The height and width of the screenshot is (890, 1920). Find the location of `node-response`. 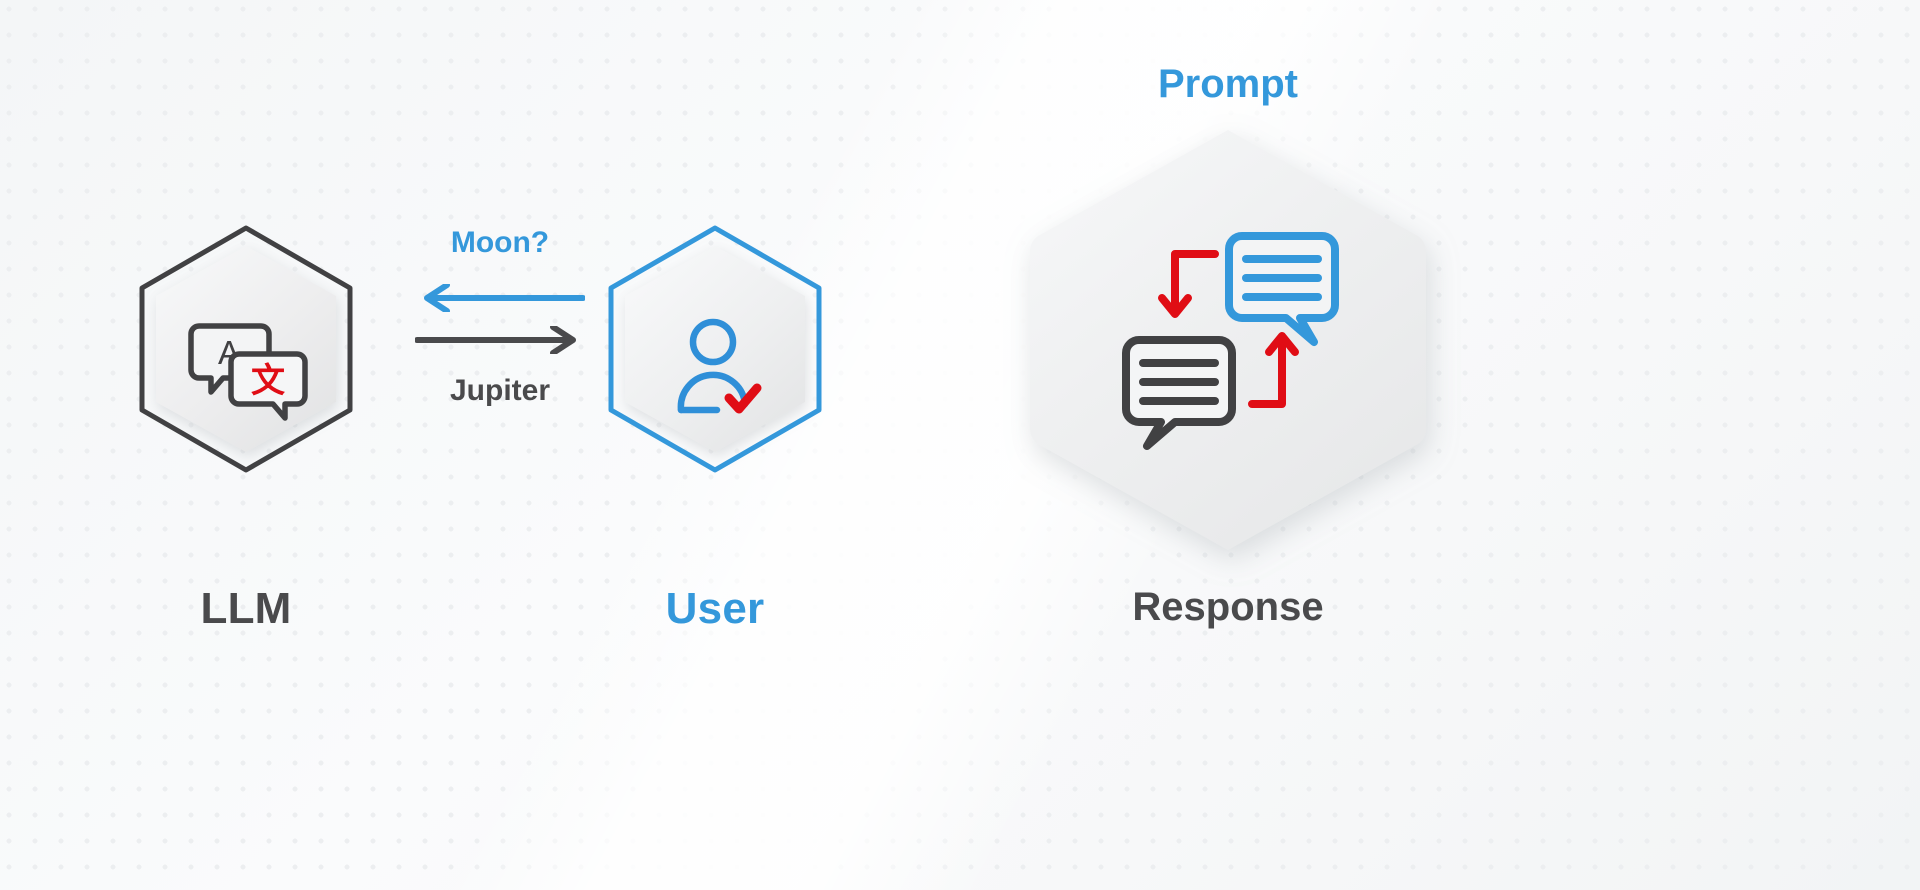

node-response is located at coordinates (1228, 340).